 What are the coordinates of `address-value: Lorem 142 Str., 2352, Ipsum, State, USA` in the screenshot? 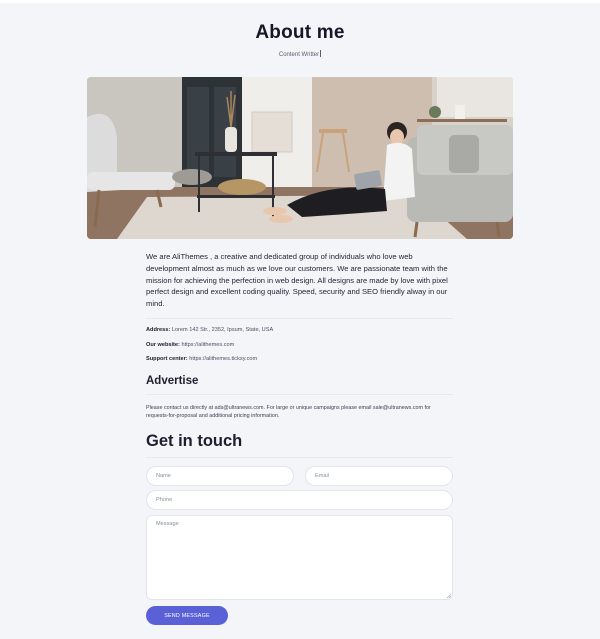 It's located at (222, 330).